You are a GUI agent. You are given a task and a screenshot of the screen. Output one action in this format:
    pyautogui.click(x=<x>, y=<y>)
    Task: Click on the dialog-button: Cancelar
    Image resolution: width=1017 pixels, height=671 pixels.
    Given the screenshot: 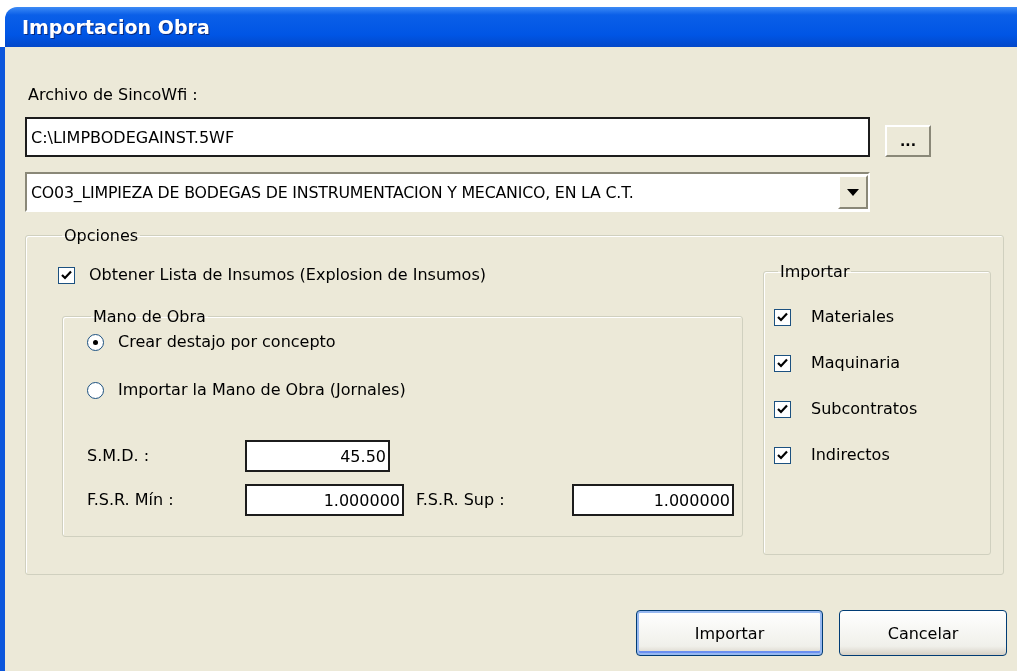 What is the action you would take?
    pyautogui.click(x=923, y=633)
    